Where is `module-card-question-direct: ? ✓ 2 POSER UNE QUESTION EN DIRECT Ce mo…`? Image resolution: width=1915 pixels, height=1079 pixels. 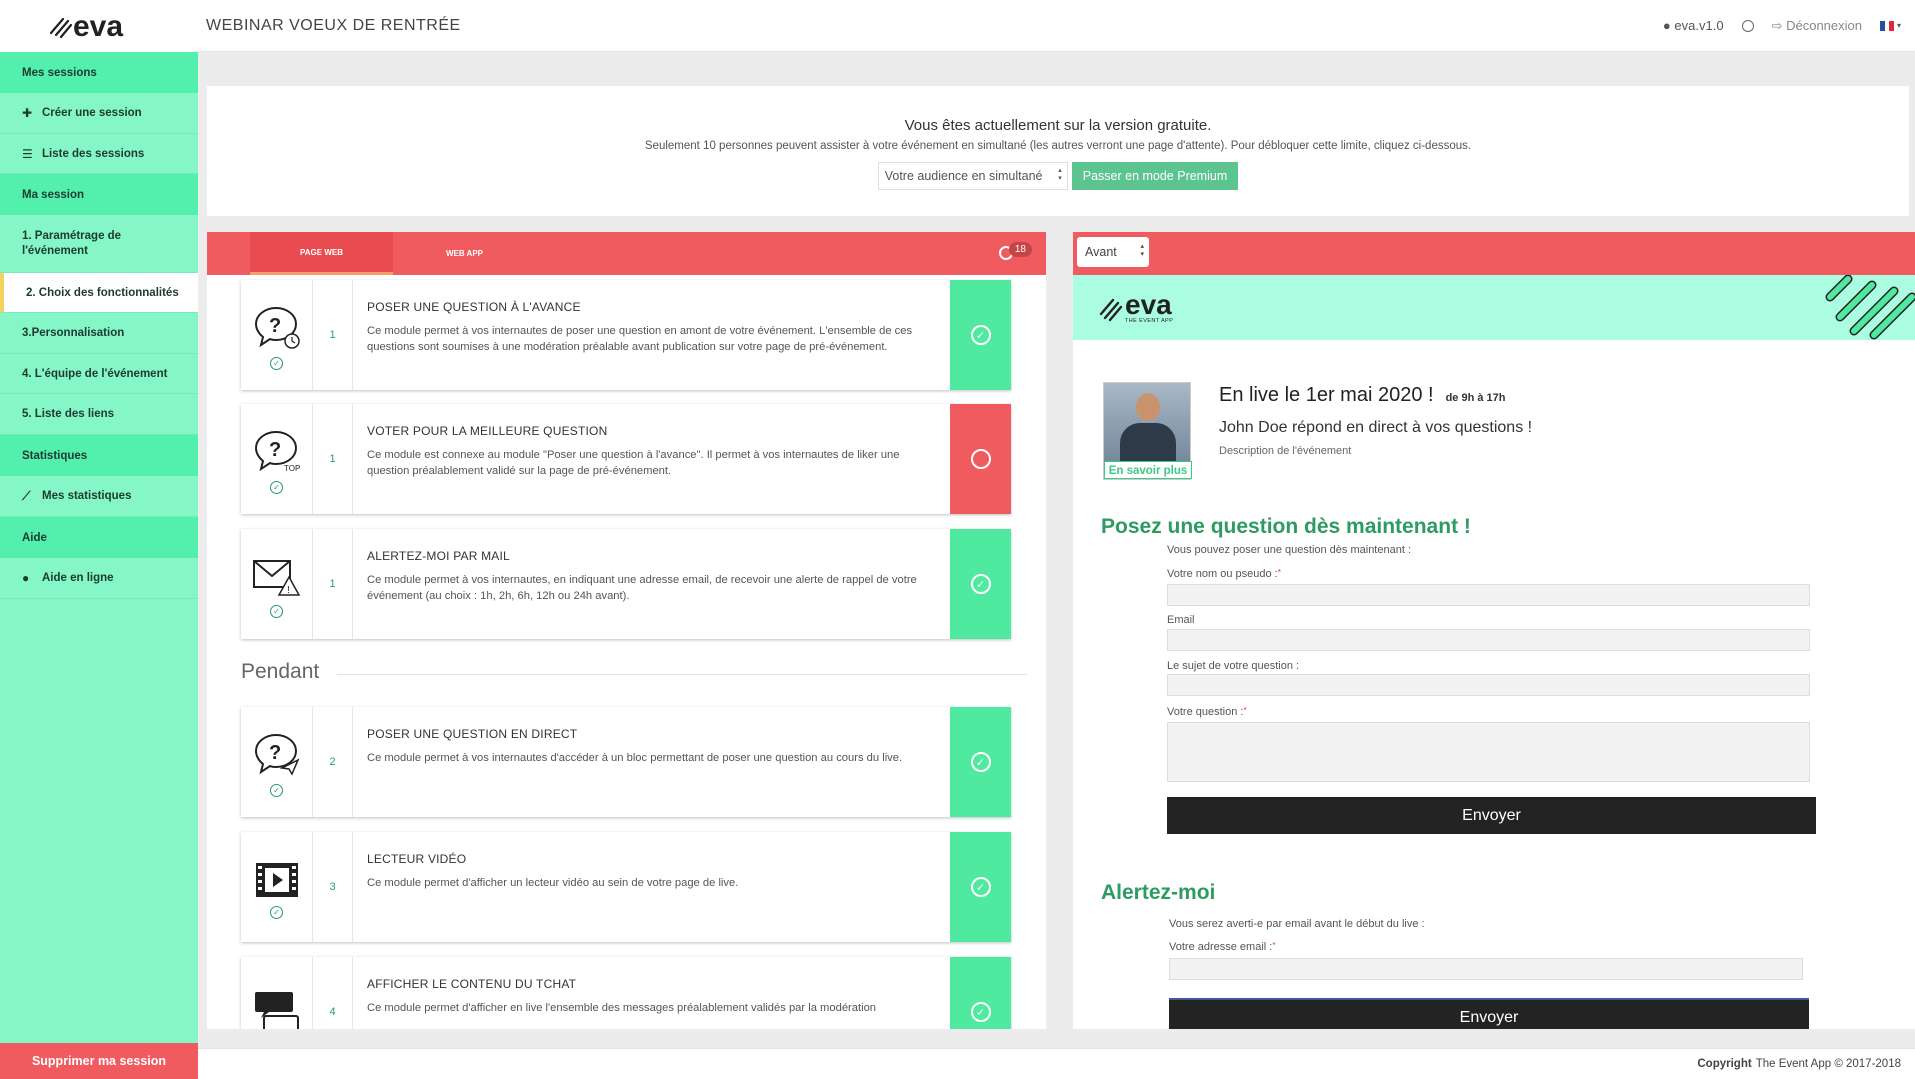
module-card-question-direct: ? ✓ 2 POSER UNE QUESTION EN DIRECT Ce mo… is located at coordinates (626, 762).